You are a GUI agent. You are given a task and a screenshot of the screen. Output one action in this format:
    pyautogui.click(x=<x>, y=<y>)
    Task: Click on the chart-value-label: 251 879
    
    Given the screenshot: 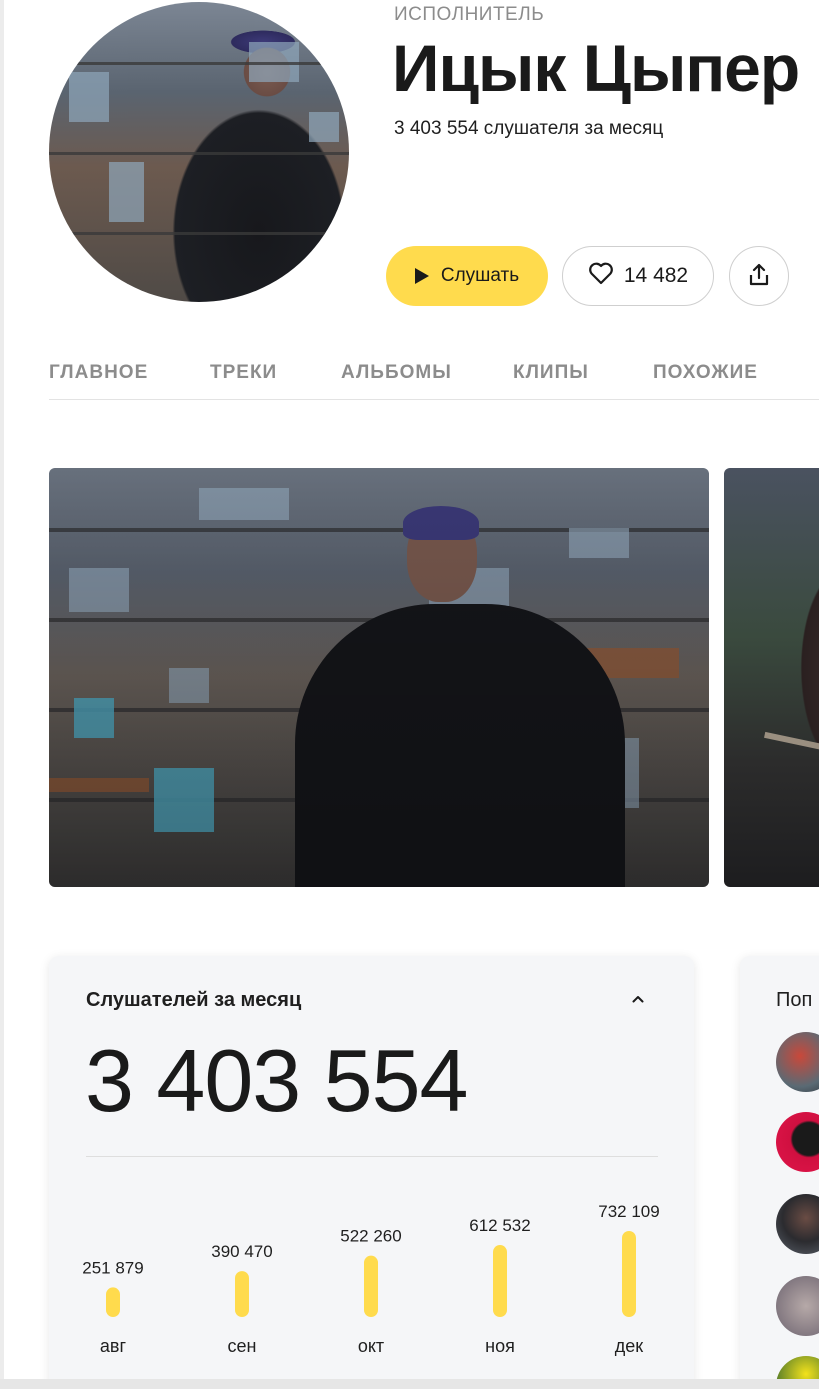 What is the action you would take?
    pyautogui.click(x=112, y=1267)
    